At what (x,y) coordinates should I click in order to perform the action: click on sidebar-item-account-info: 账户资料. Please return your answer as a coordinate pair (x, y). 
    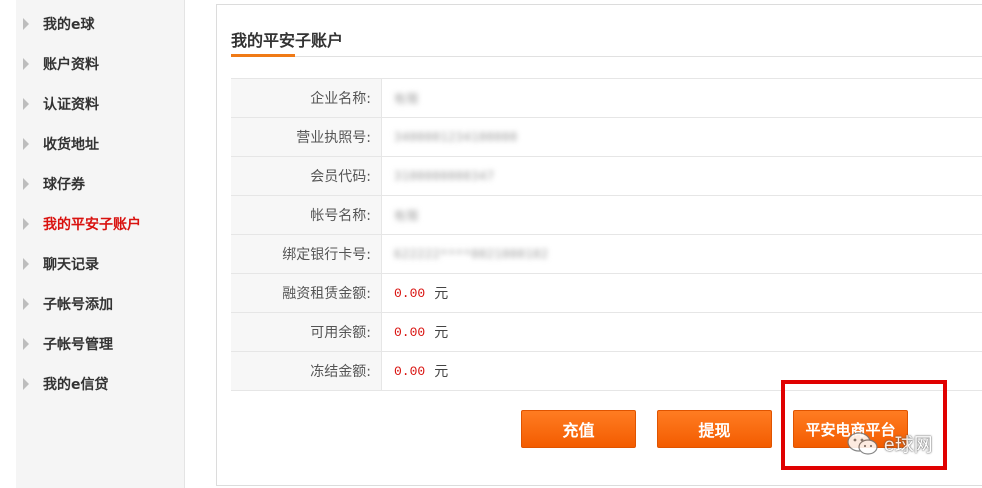
    Looking at the image, I should click on (100, 64).